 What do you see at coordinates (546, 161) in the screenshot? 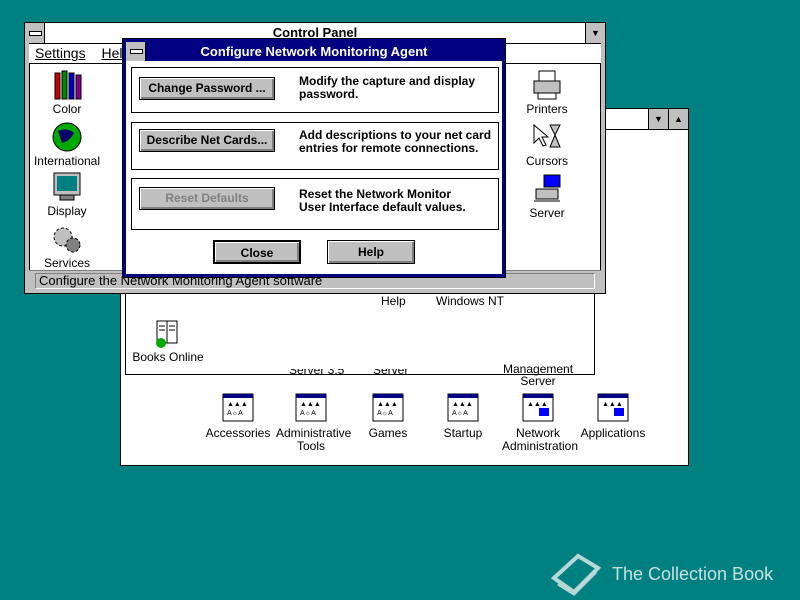
I see `cp-cursors-label: Cursors` at bounding box center [546, 161].